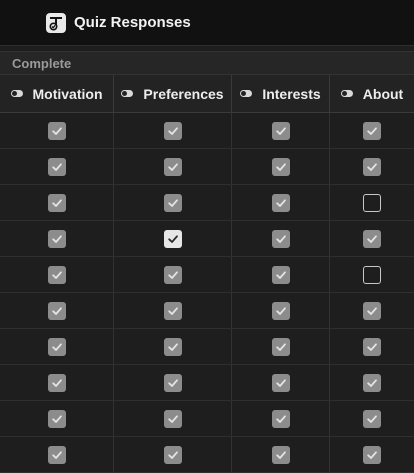 Image resolution: width=414 pixels, height=473 pixels. What do you see at coordinates (173, 93) in the screenshot?
I see `column-header-preferences: Preferences` at bounding box center [173, 93].